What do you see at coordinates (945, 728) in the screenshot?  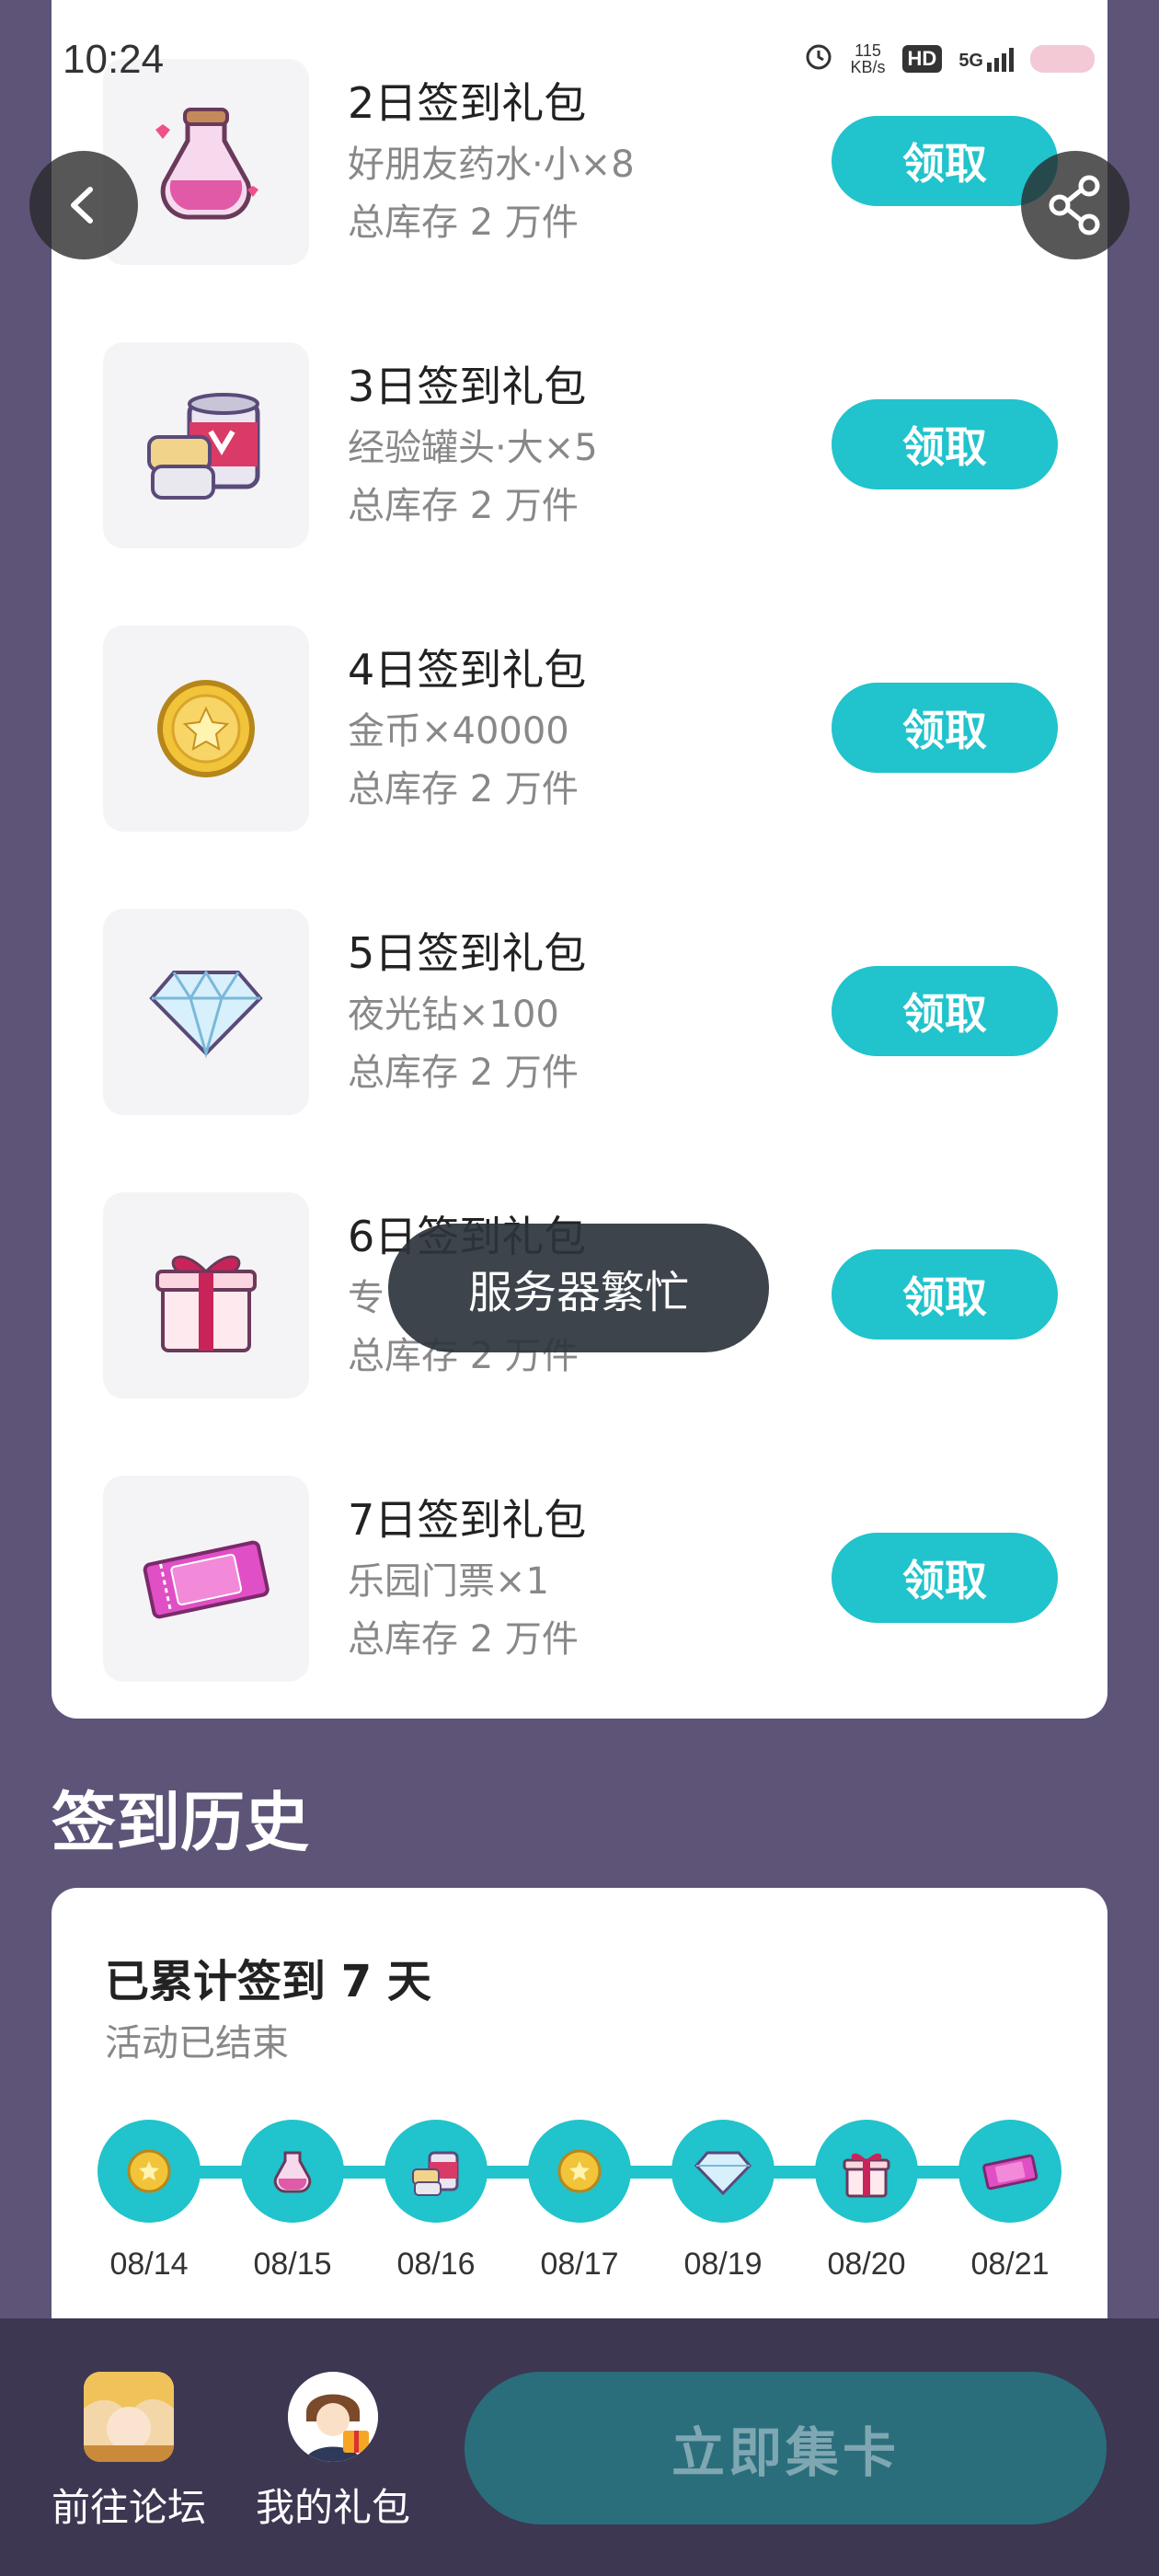 I see `claim-button-day4: 领取` at bounding box center [945, 728].